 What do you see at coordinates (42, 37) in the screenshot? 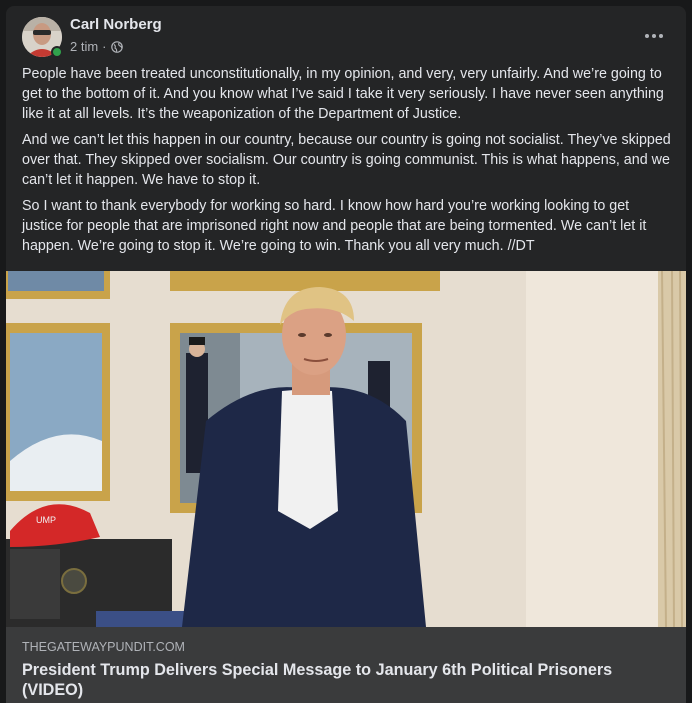
I see `author-avatar` at bounding box center [42, 37].